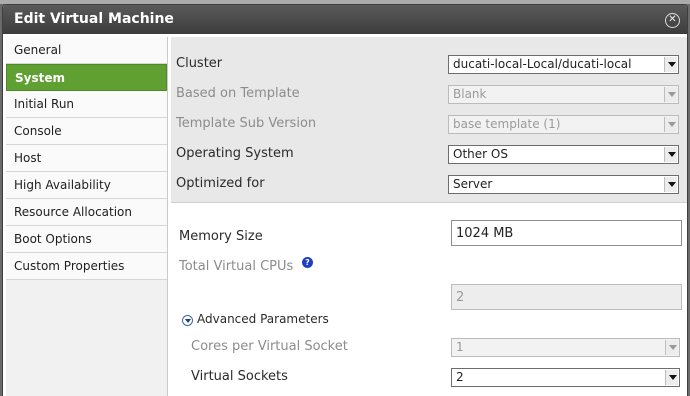  I want to click on cores-label: Cores per Virtual Socket, so click(269, 346).